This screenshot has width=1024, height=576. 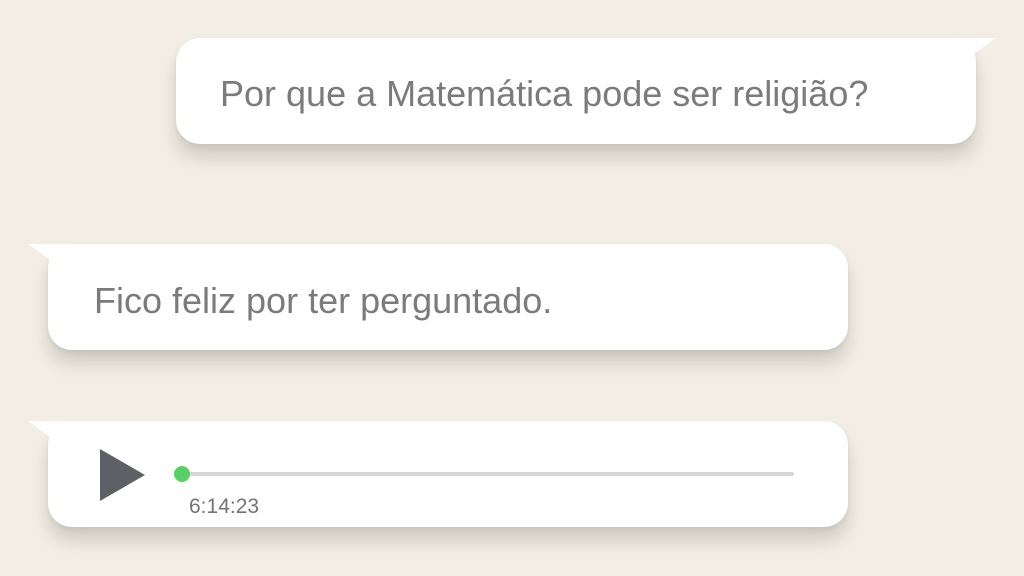 What do you see at coordinates (182, 474) in the screenshot?
I see `audio-progress-knob` at bounding box center [182, 474].